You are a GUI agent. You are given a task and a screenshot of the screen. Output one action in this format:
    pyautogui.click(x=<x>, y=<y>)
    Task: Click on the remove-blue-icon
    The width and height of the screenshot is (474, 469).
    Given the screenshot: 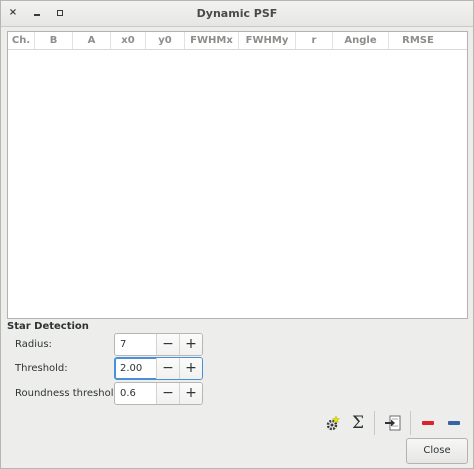 What is the action you would take?
    pyautogui.click(x=454, y=423)
    